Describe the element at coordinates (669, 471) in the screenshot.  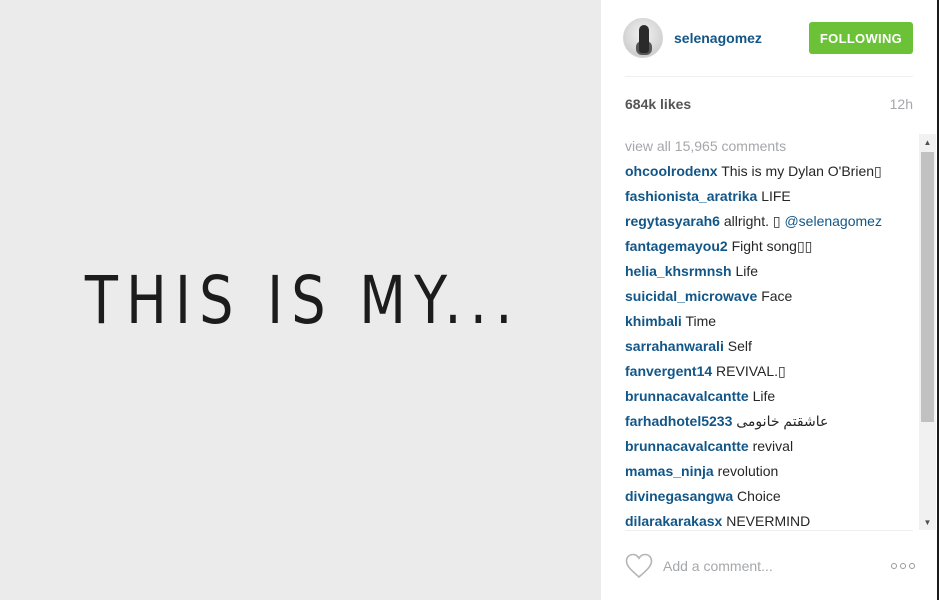
I see `comment-username: mamas_ninja` at that location.